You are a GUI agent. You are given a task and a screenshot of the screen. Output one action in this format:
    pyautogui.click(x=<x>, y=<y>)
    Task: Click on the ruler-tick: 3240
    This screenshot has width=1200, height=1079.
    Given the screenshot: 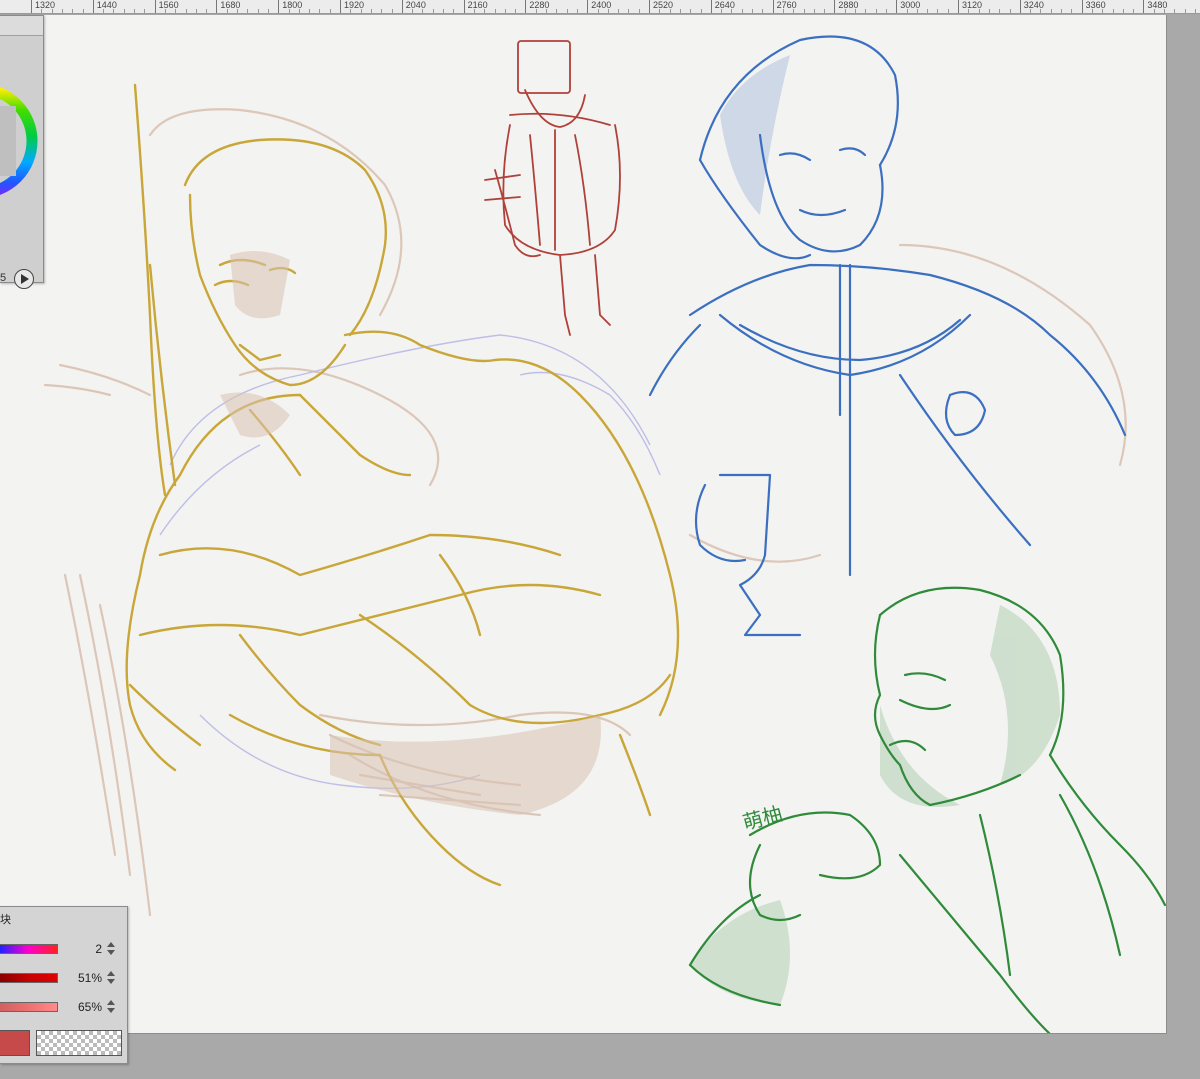 What is the action you would take?
    pyautogui.click(x=1031, y=6)
    